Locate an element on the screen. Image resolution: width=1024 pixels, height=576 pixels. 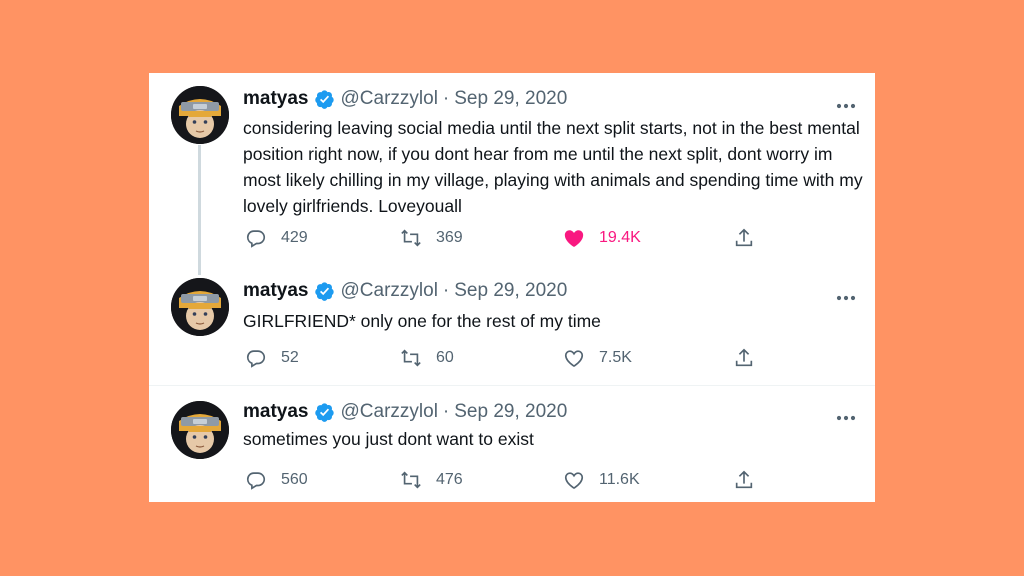
retweet-count: 60 is located at coordinates (445, 357).